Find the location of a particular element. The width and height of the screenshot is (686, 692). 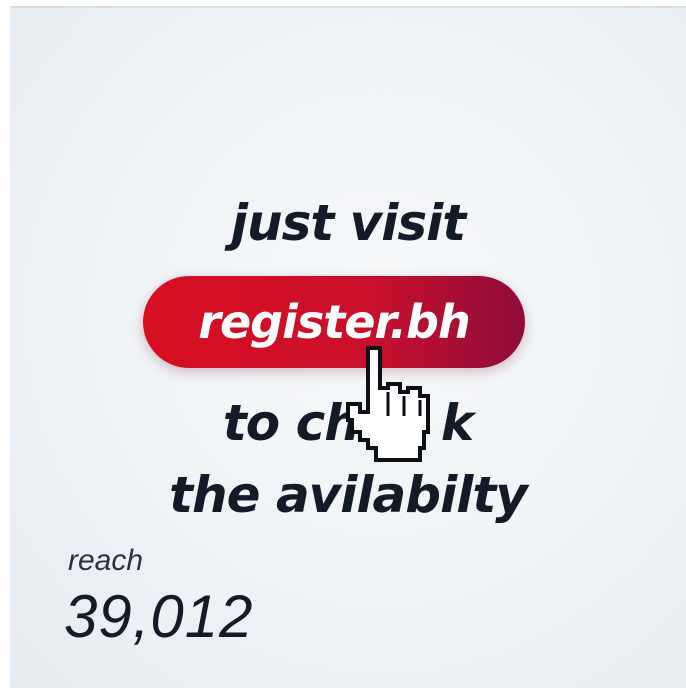

register-bh-label: register.bh is located at coordinates (334, 322).